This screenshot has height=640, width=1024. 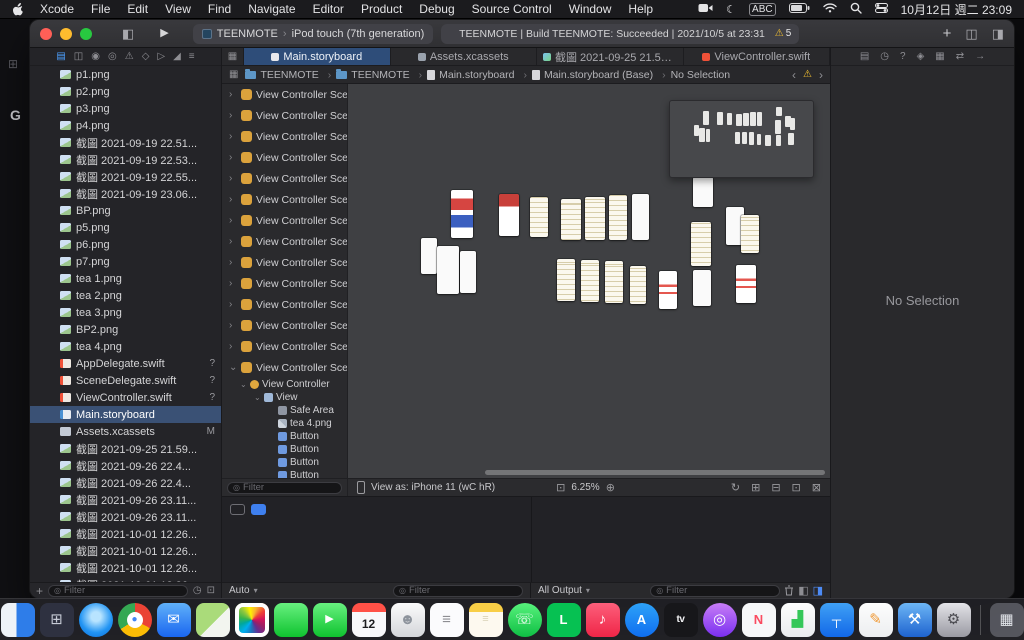 What do you see at coordinates (233, 56) in the screenshot?
I see `related-items-icon: ▦` at bounding box center [233, 56].